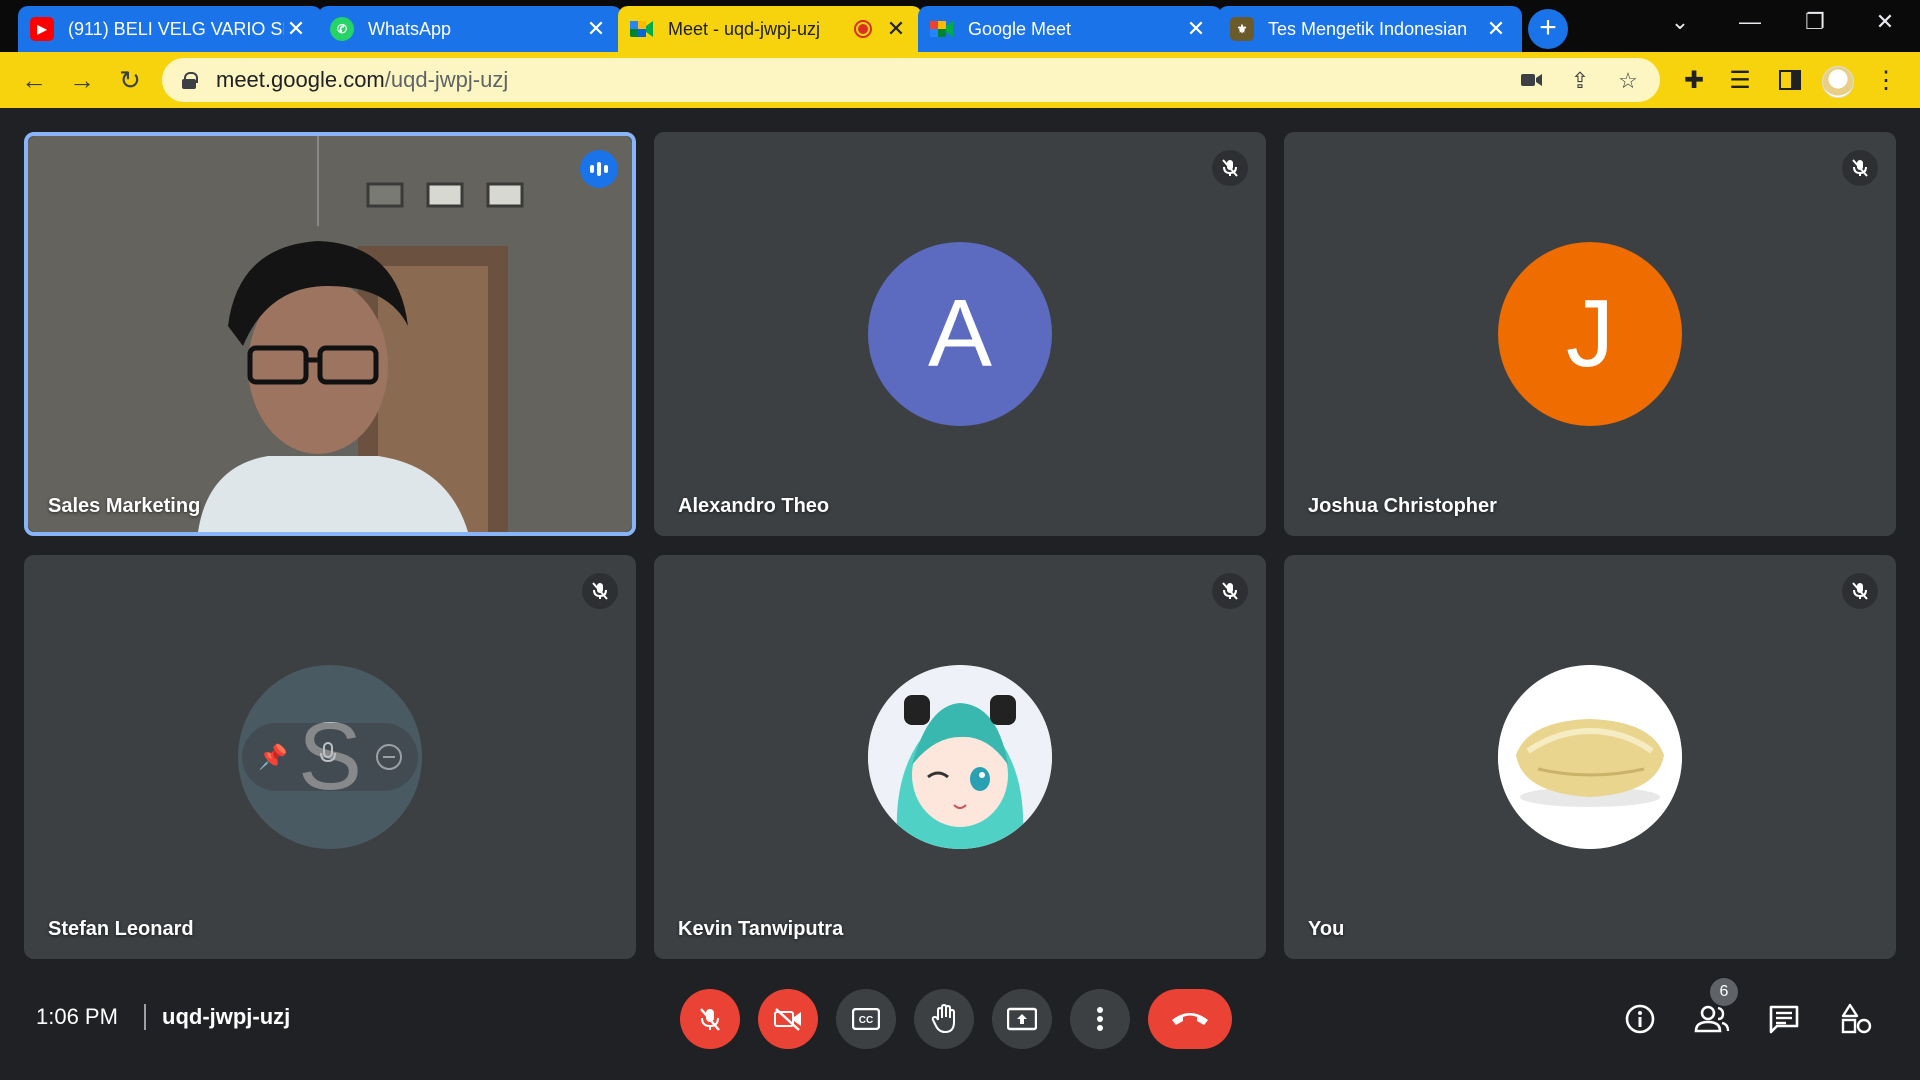 Image resolution: width=1920 pixels, height=1080 pixels. I want to click on more-vert-icon, so click(1100, 1019).